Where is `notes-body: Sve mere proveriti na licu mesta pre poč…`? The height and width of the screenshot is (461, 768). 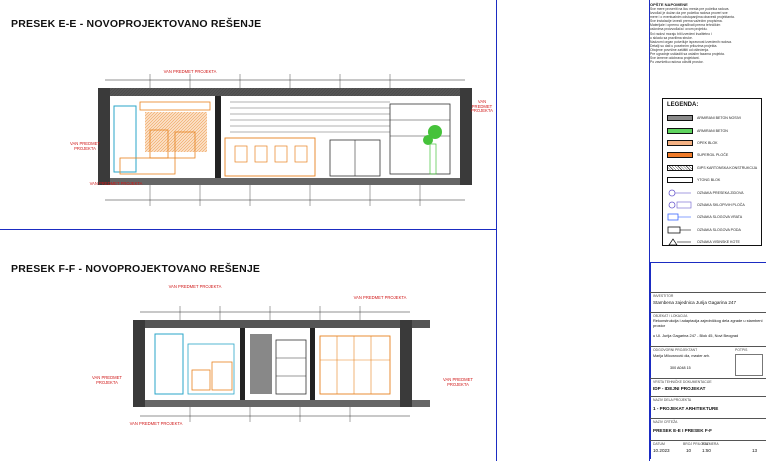
notes-body: Sve mere proveriti na licu mesta pre poč… is located at coordinates (704, 35).